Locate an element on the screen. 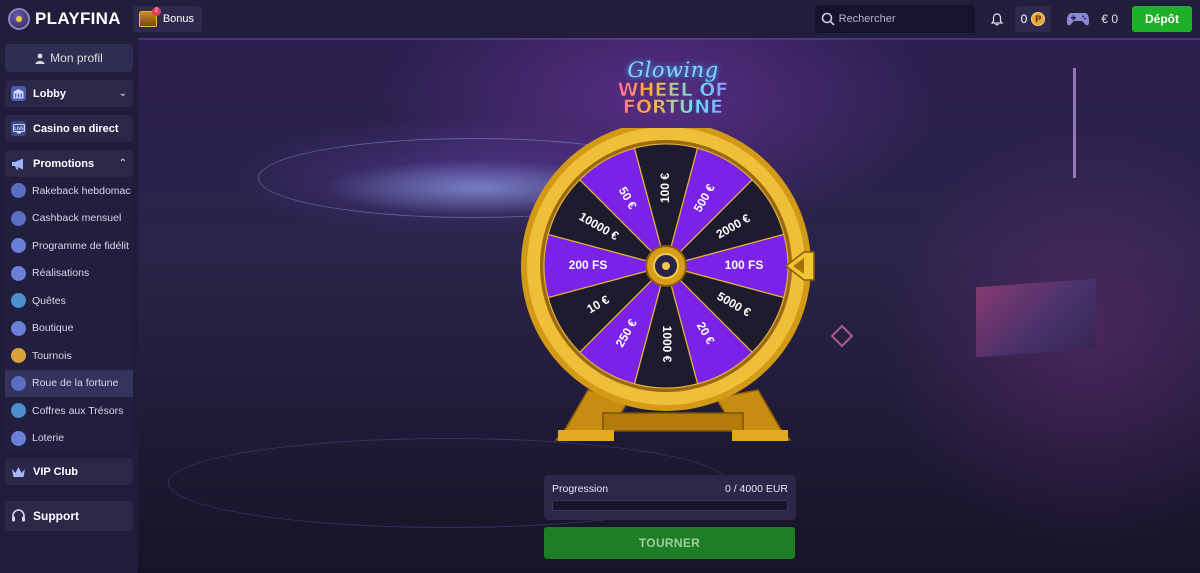 Image resolution: width=1200 pixels, height=573 pixels. sidebar-item-live-casino: LIVE Casino en direct is located at coordinates (69, 128).